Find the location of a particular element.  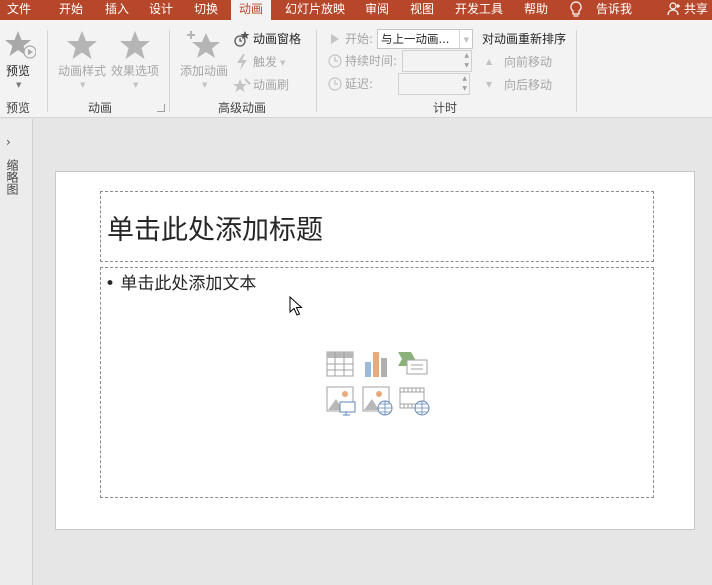

lightning-icon is located at coordinates (242, 62).